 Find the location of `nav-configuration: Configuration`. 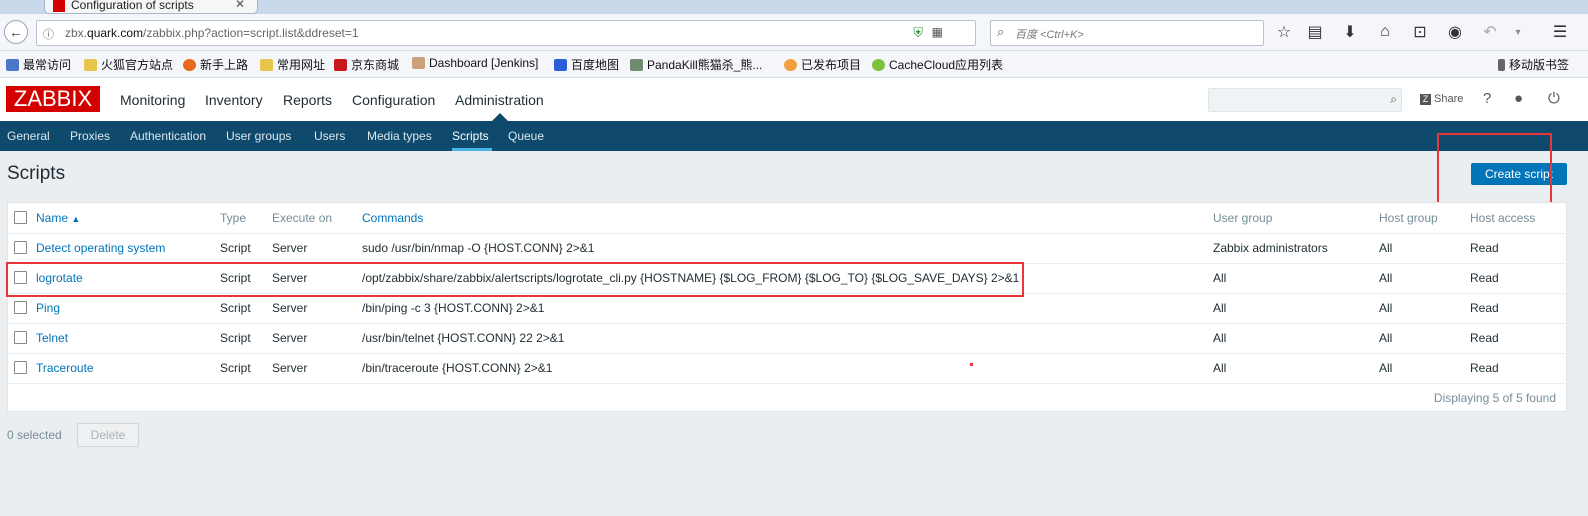

nav-configuration: Configuration is located at coordinates (393, 100).